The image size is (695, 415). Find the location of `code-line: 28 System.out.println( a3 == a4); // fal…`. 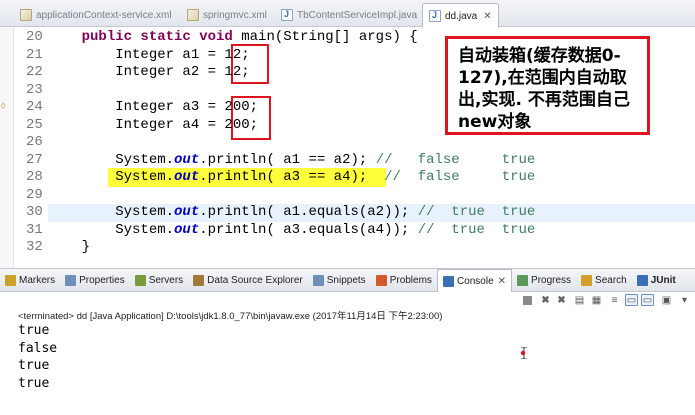

code-line: 28 System.out.println( a3 == a4); // fal… is located at coordinates (360, 178).